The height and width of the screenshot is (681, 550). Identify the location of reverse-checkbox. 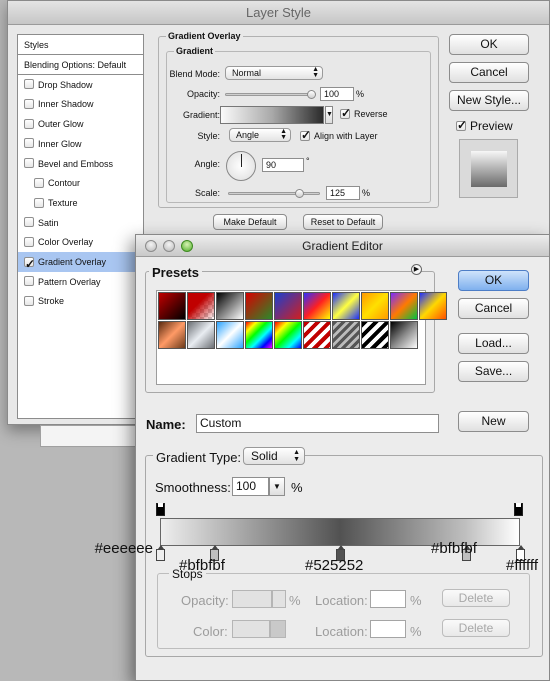
(345, 113).